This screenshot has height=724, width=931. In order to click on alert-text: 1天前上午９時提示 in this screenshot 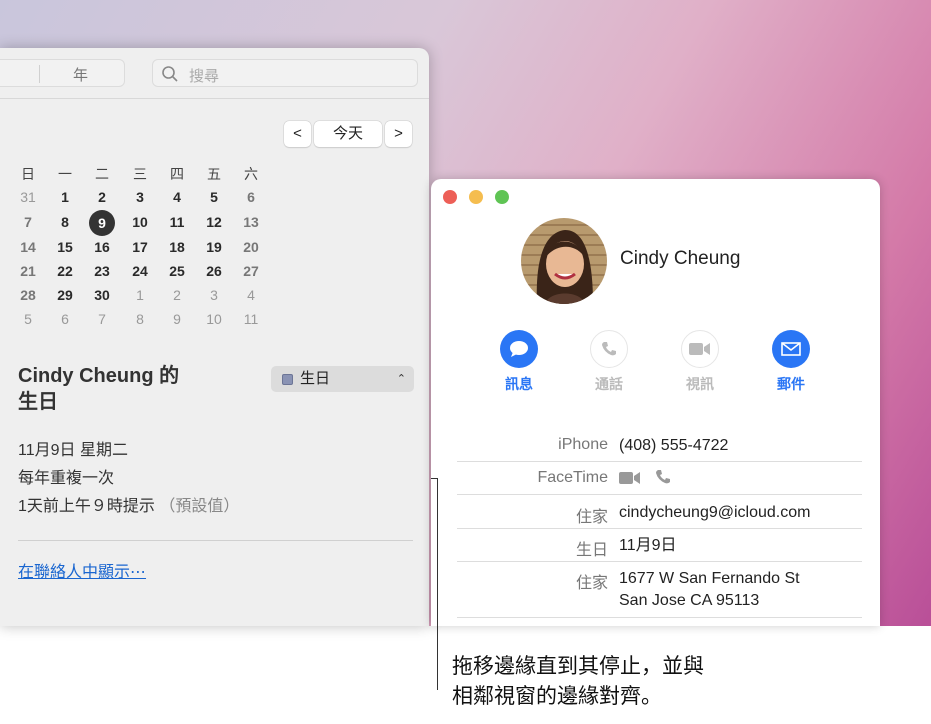, I will do `click(86, 506)`.